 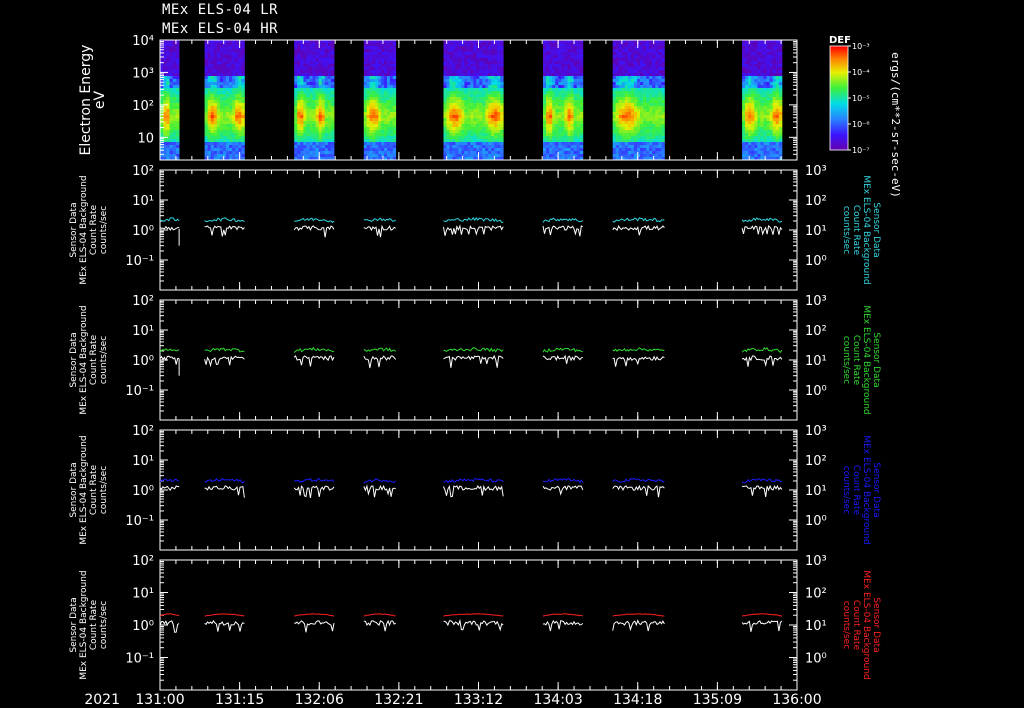 I want to click on colorbar-units: ergs/(cm**2-sr-sec-eV), so click(x=895, y=125).